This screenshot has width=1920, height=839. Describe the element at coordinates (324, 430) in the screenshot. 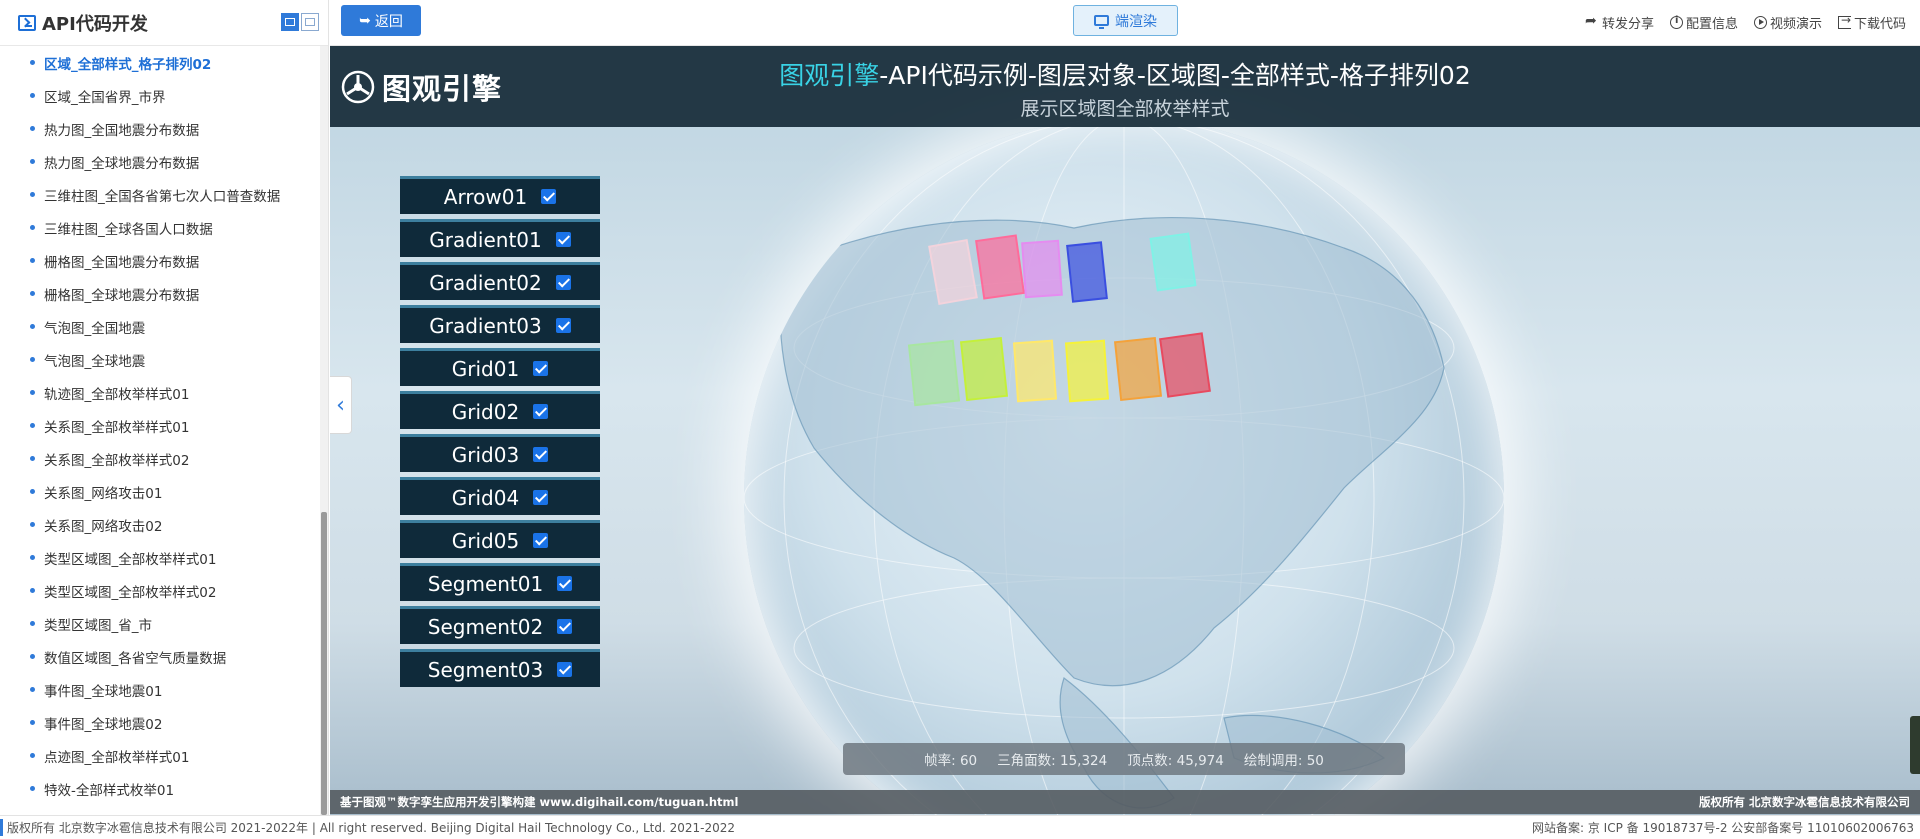

I see `sidebar-scrollbar` at that location.